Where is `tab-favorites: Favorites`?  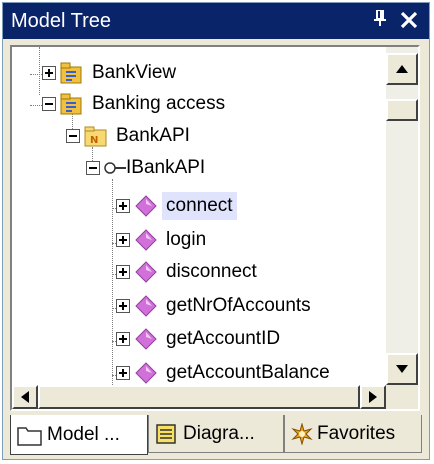 tab-favorites: Favorites is located at coordinates (353, 434).